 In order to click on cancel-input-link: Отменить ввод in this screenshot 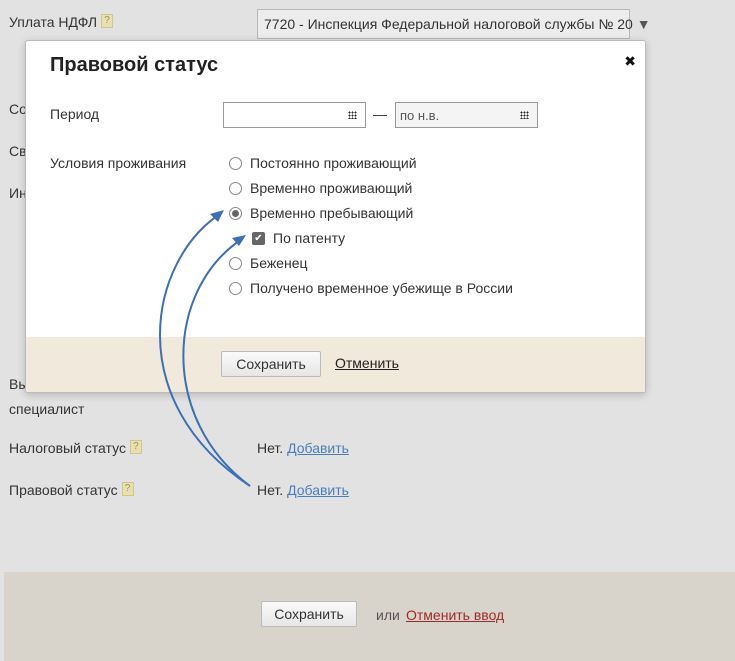, I will do `click(455, 615)`.